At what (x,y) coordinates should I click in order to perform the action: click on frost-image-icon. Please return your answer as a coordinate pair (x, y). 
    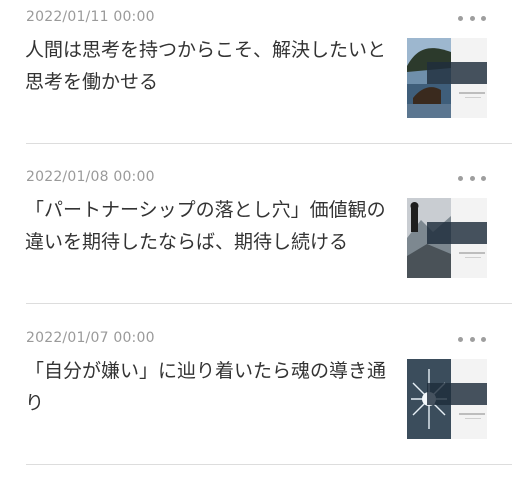
    Looking at the image, I should click on (447, 399).